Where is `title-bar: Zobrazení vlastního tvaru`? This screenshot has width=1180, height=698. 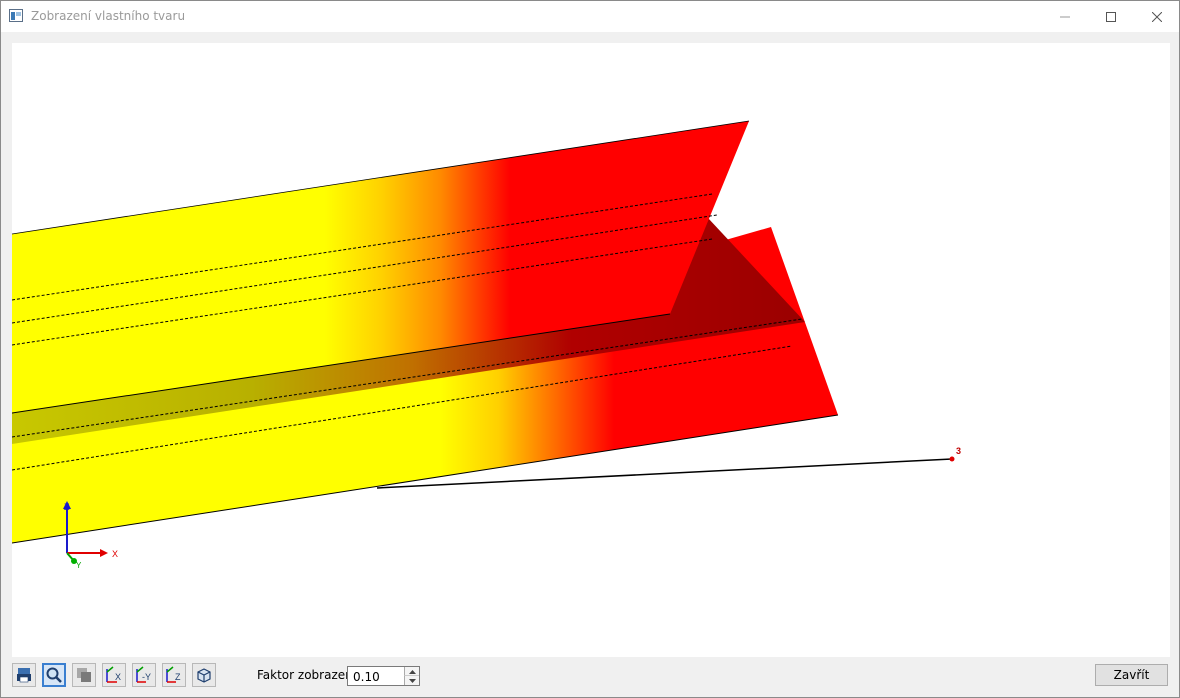
title-bar: Zobrazení vlastního tvaru is located at coordinates (590, 16).